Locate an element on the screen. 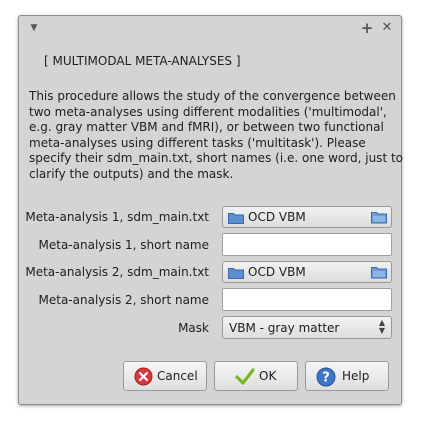 The width and height of the screenshot is (421, 423). ma2-file-label: Meta-analysis 2, sdm_main.txt is located at coordinates (117, 272).